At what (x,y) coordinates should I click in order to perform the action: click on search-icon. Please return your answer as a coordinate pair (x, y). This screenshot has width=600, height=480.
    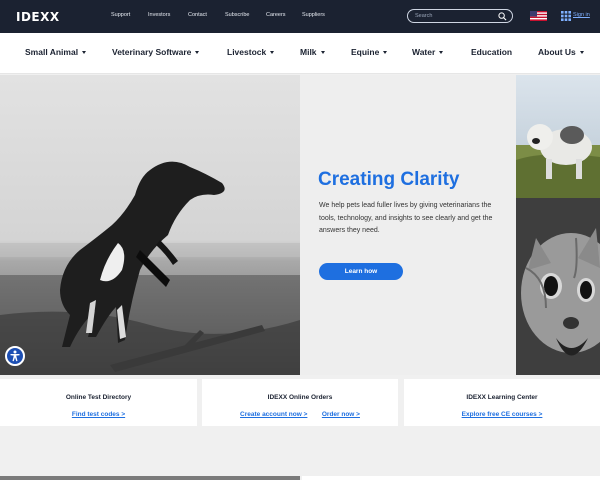
    Looking at the image, I should click on (502, 16).